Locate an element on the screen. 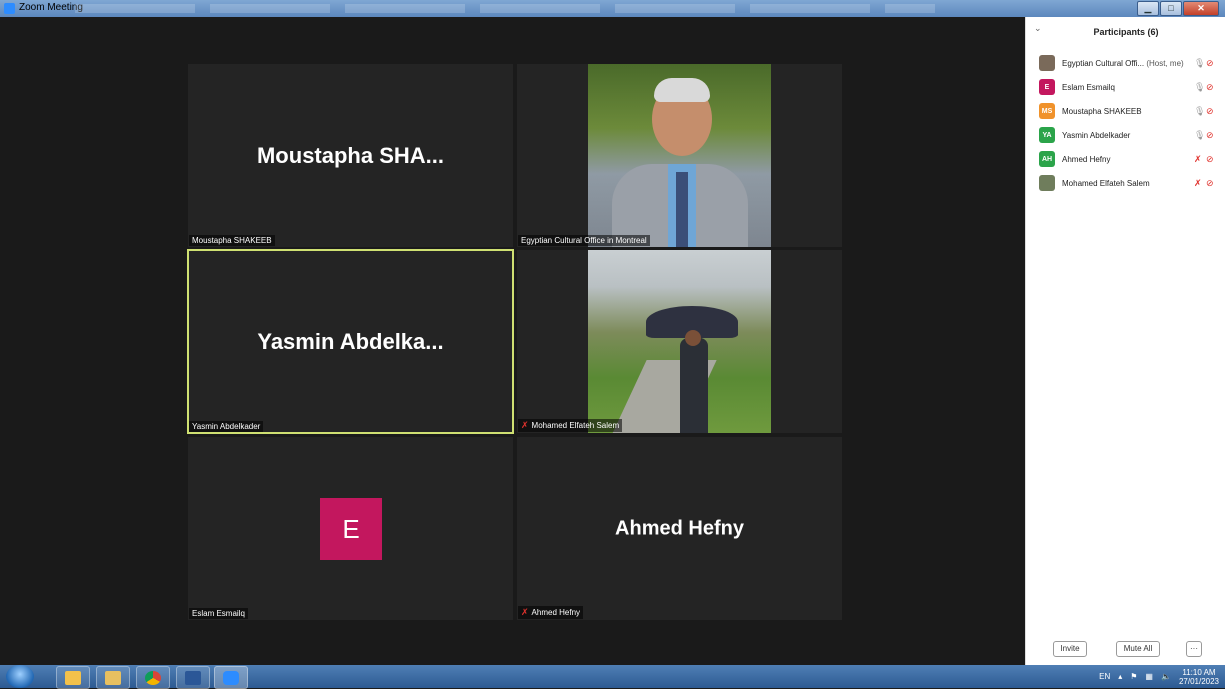 This screenshot has width=1225, height=689. tile-display-name: Ahmed Hefny is located at coordinates (679, 528).